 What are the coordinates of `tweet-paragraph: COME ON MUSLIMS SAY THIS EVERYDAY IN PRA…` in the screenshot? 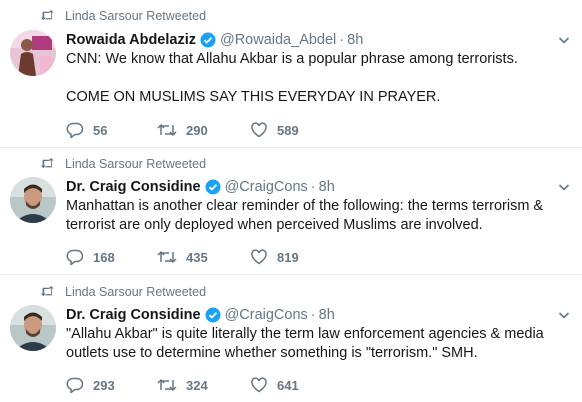 It's located at (253, 97).